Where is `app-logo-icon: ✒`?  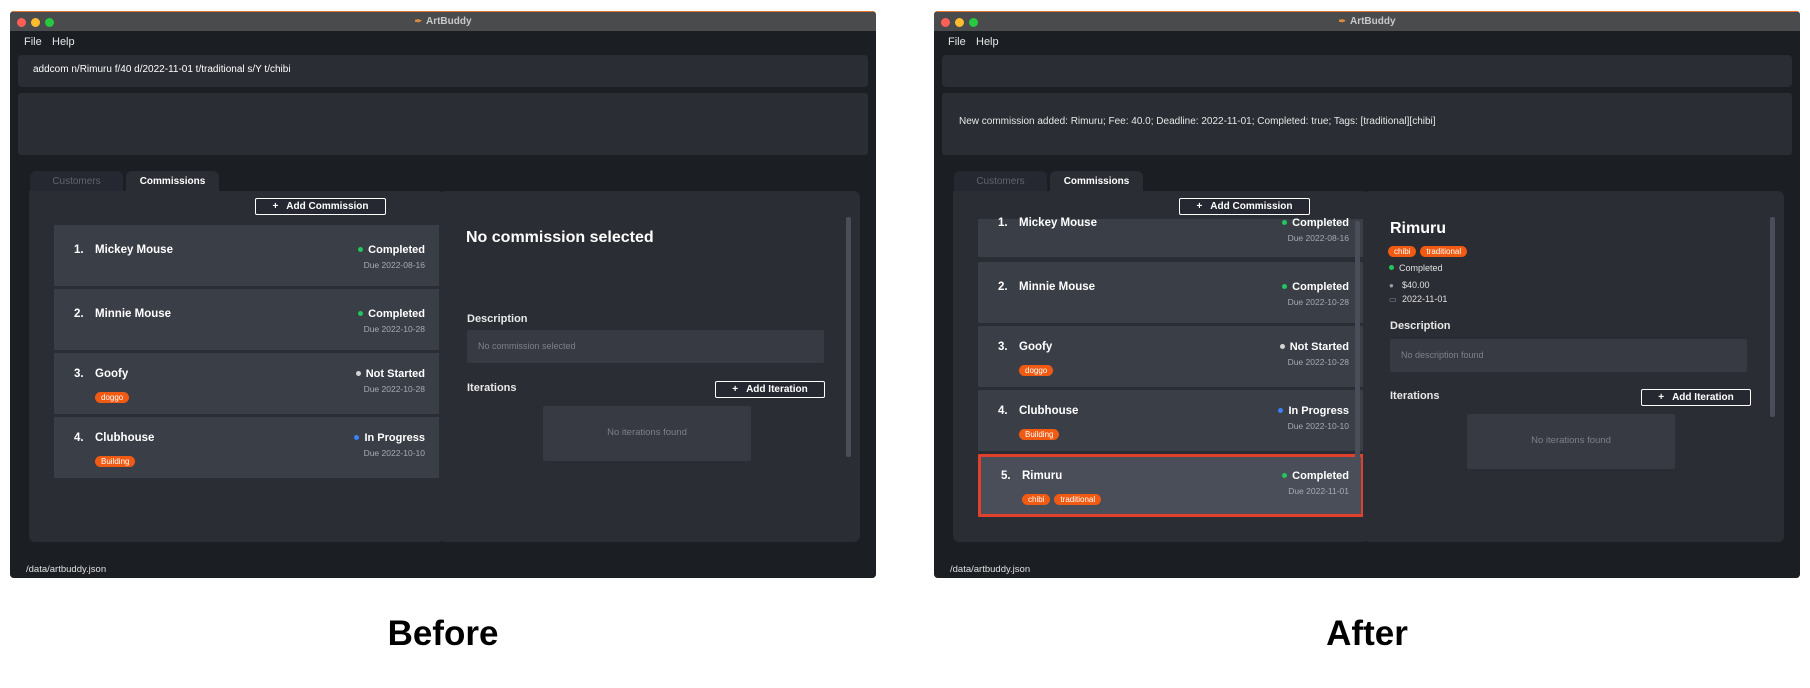
app-logo-icon: ✒ is located at coordinates (418, 21).